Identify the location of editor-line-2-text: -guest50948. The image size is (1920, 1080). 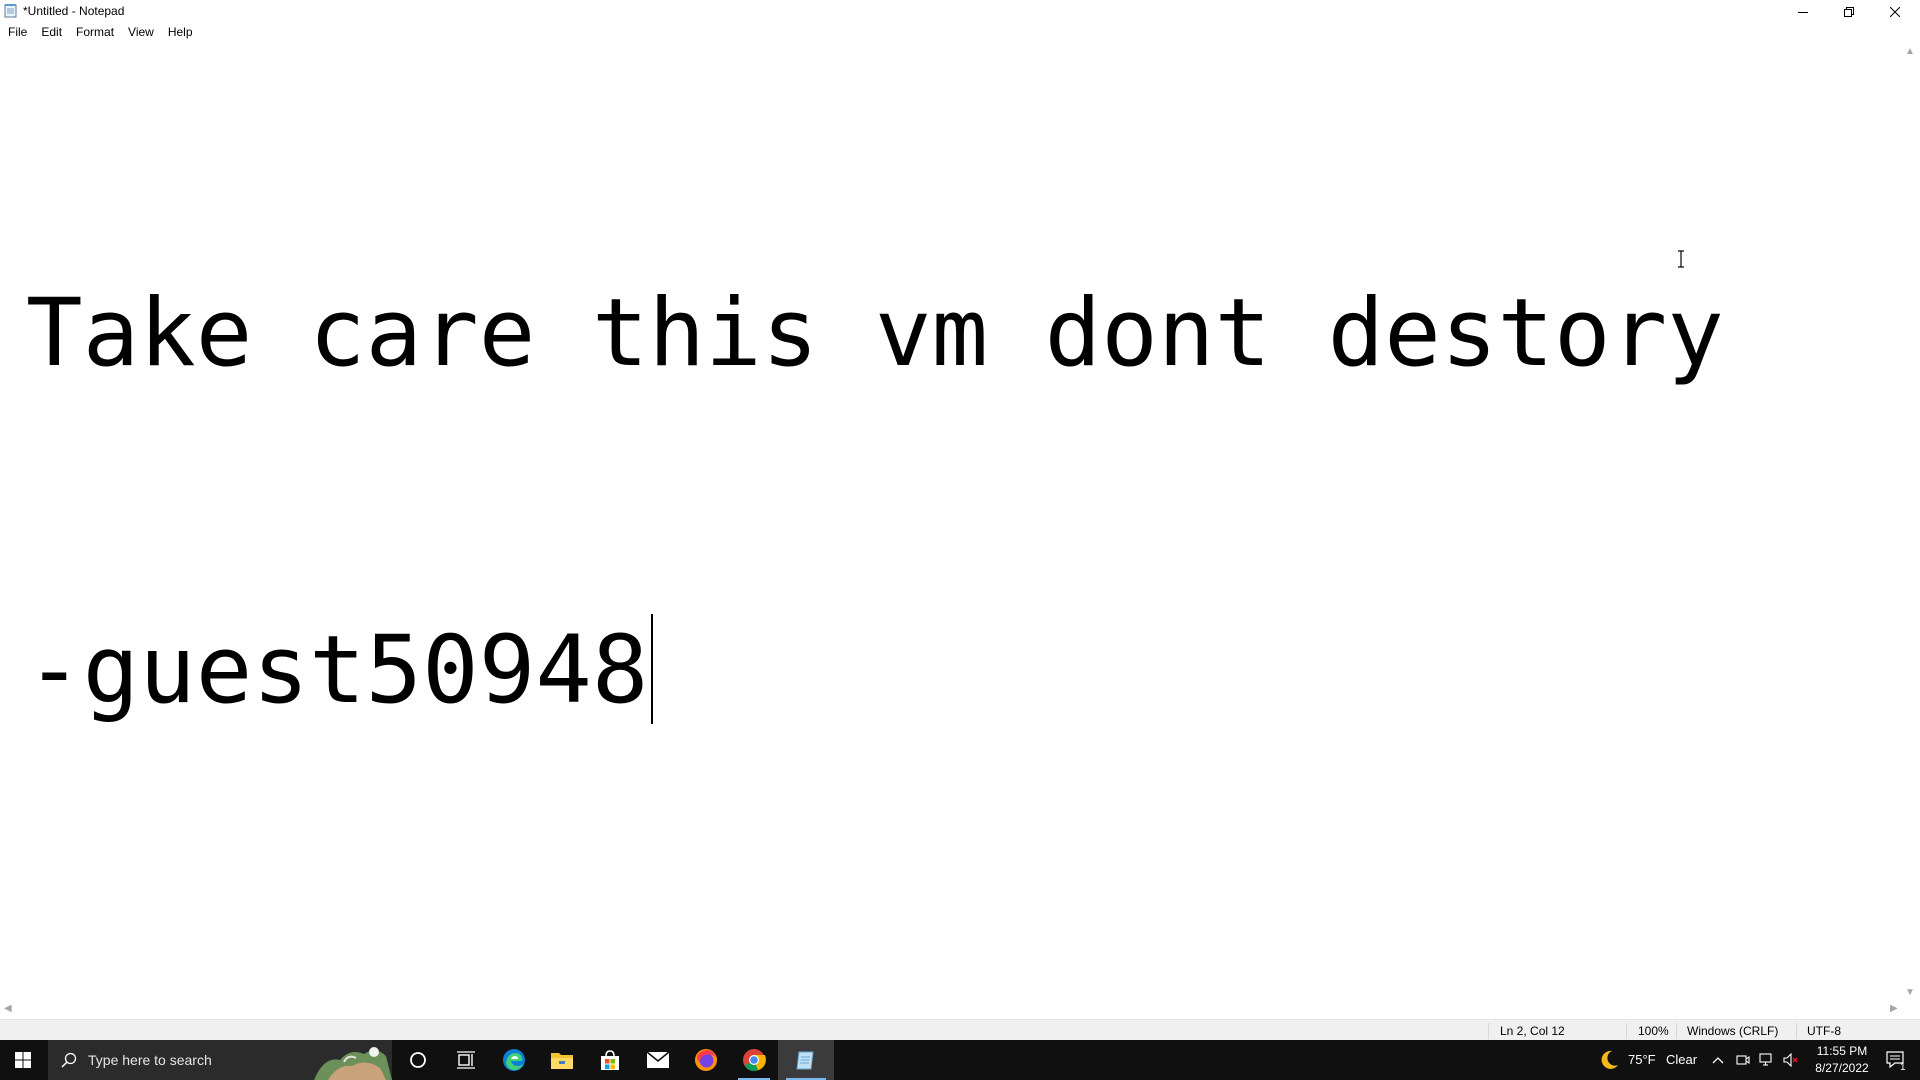
(337, 670).